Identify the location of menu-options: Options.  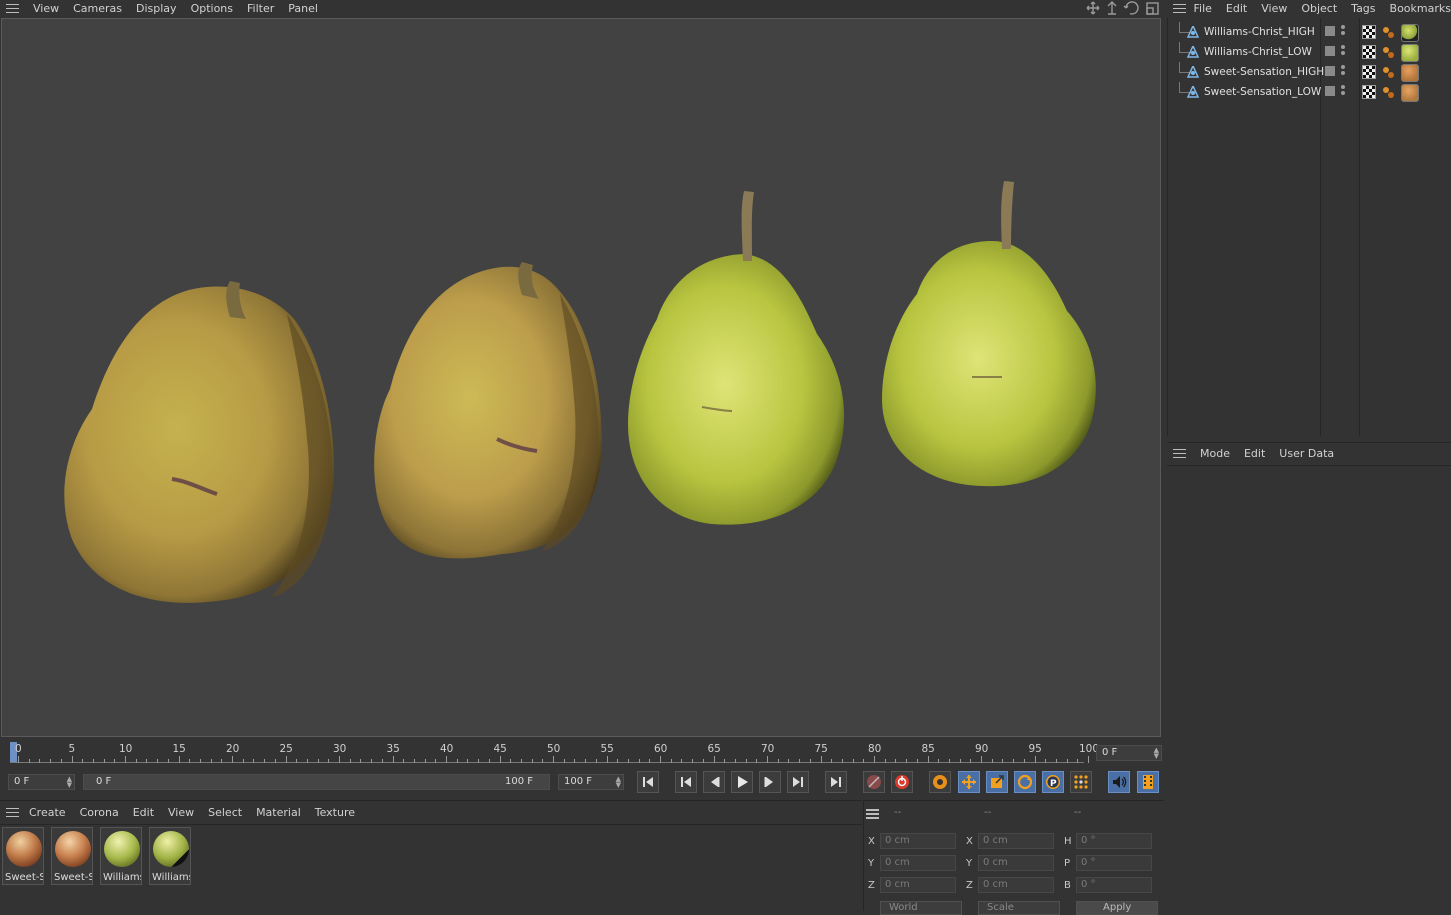
(212, 8).